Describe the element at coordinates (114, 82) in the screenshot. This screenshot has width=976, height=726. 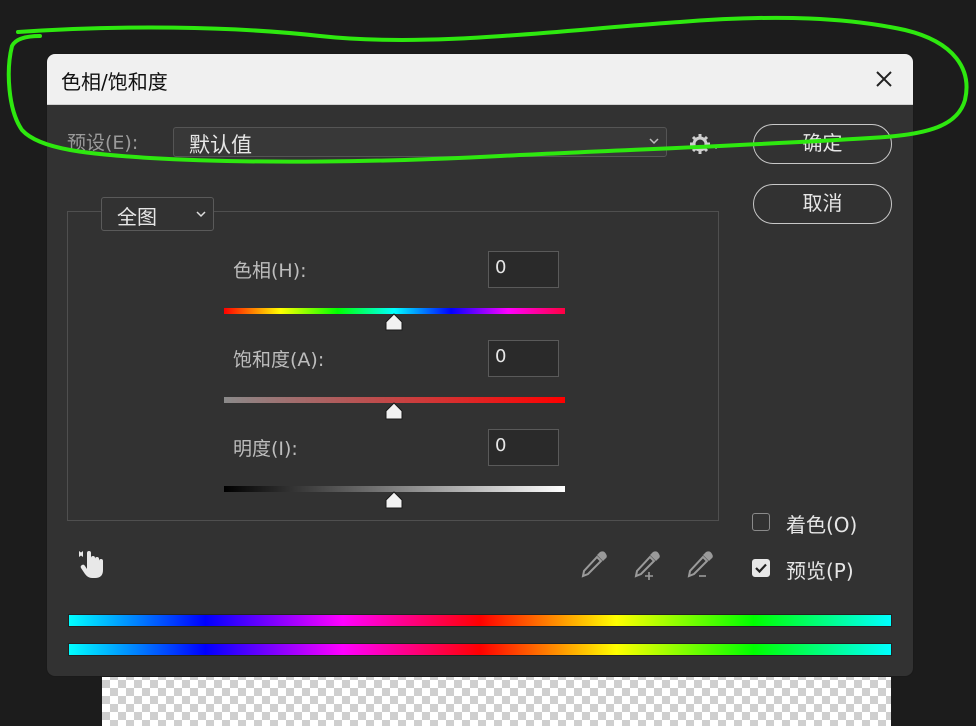
I see `dialog-title: 色相/饱和度` at that location.